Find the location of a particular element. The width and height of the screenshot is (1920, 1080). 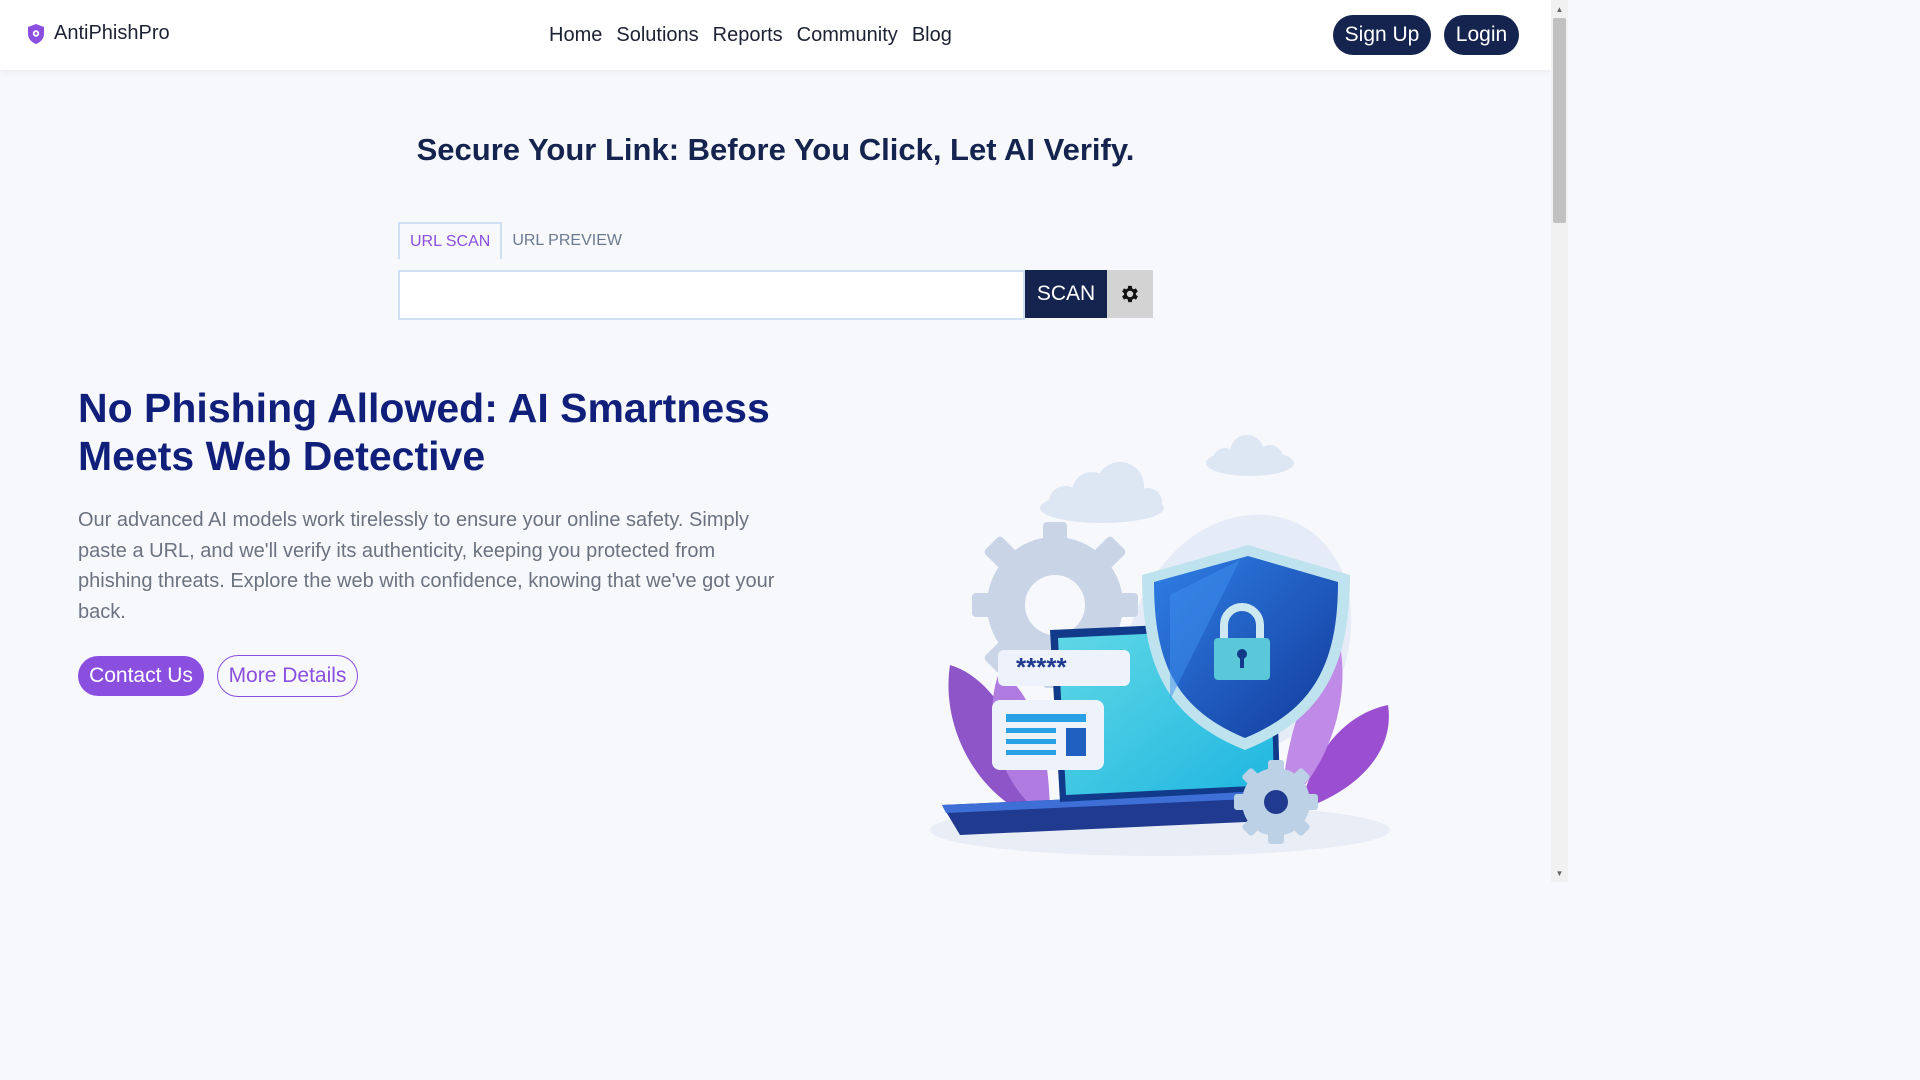

security-illustration: ***** is located at coordinates (1160, 645).